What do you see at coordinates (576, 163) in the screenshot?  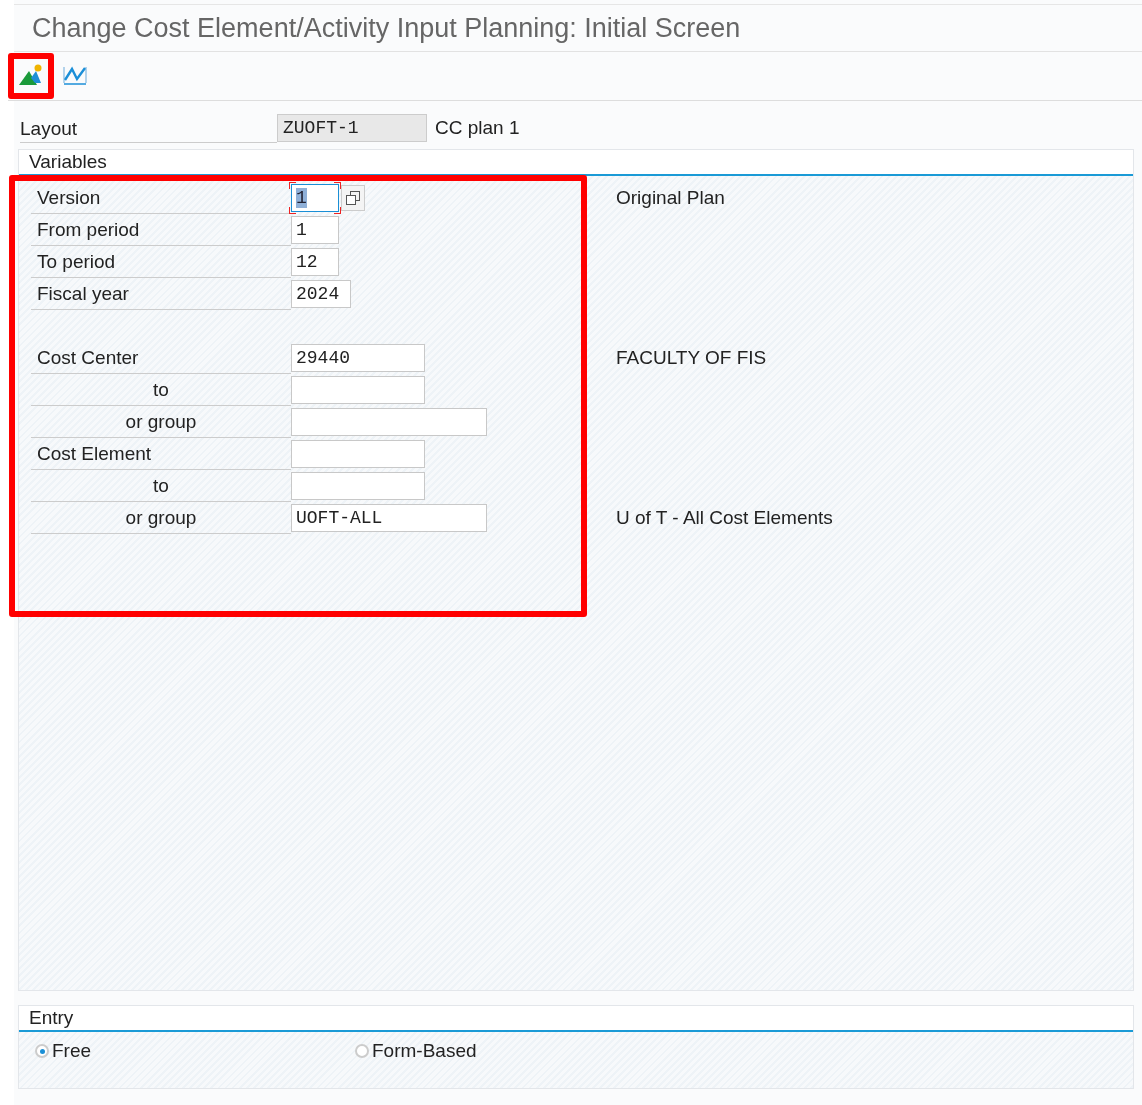 I see `group-title: Variables` at bounding box center [576, 163].